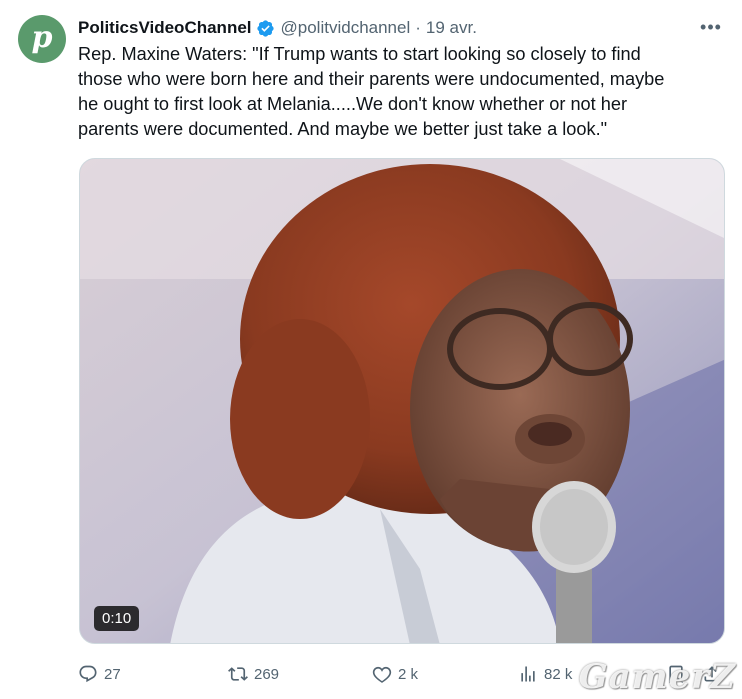 This screenshot has height=699, width=742. Describe the element at coordinates (451, 28) in the screenshot. I see `timestamp: 19 avr.` at that location.